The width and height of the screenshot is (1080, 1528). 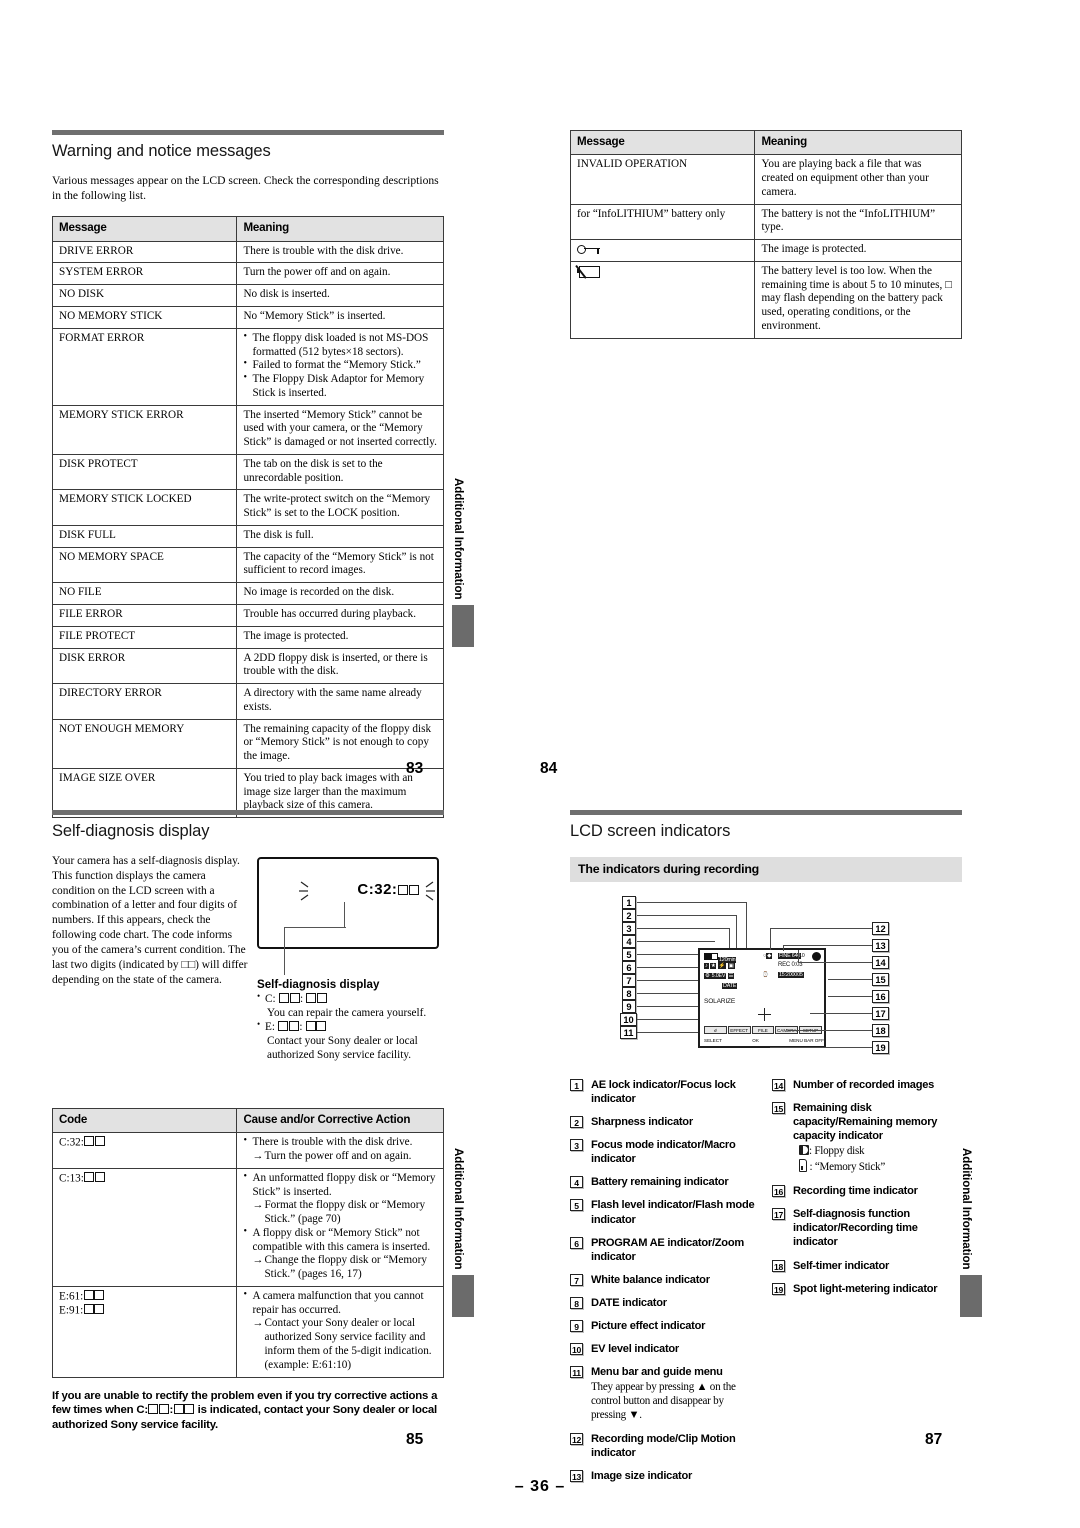 What do you see at coordinates (540, 1486) in the screenshot?
I see `sheet-number: – 36 –` at bounding box center [540, 1486].